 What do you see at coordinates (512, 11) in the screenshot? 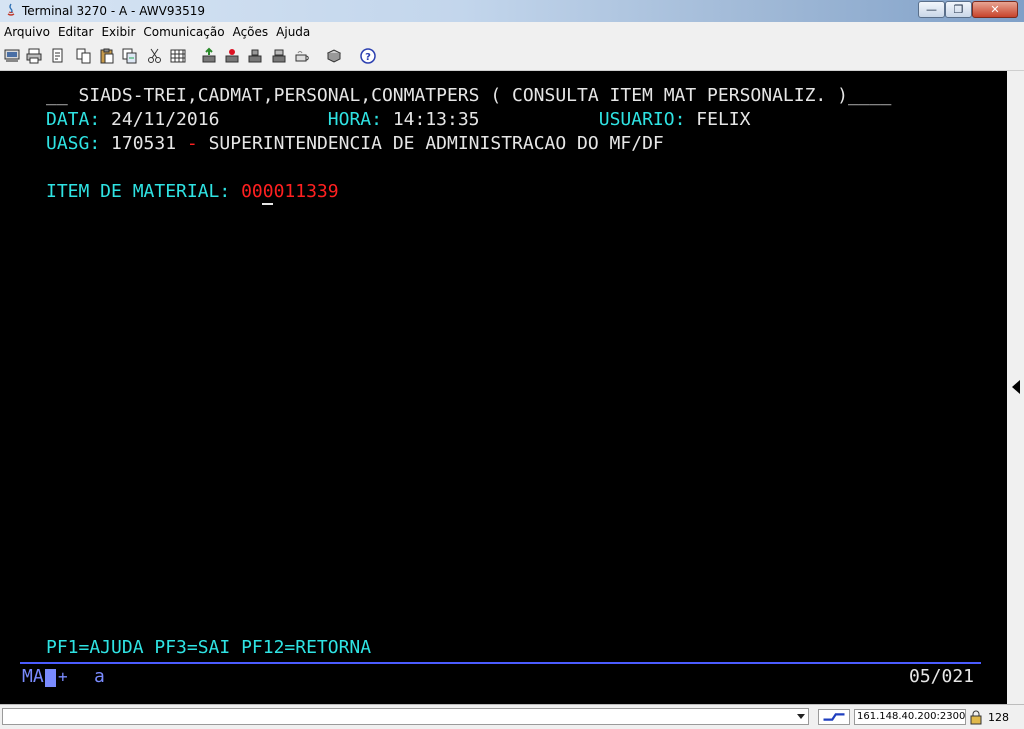
I see `title-bar: Terminal 3270 - A - AWV93519 — ❐ ✕` at bounding box center [512, 11].